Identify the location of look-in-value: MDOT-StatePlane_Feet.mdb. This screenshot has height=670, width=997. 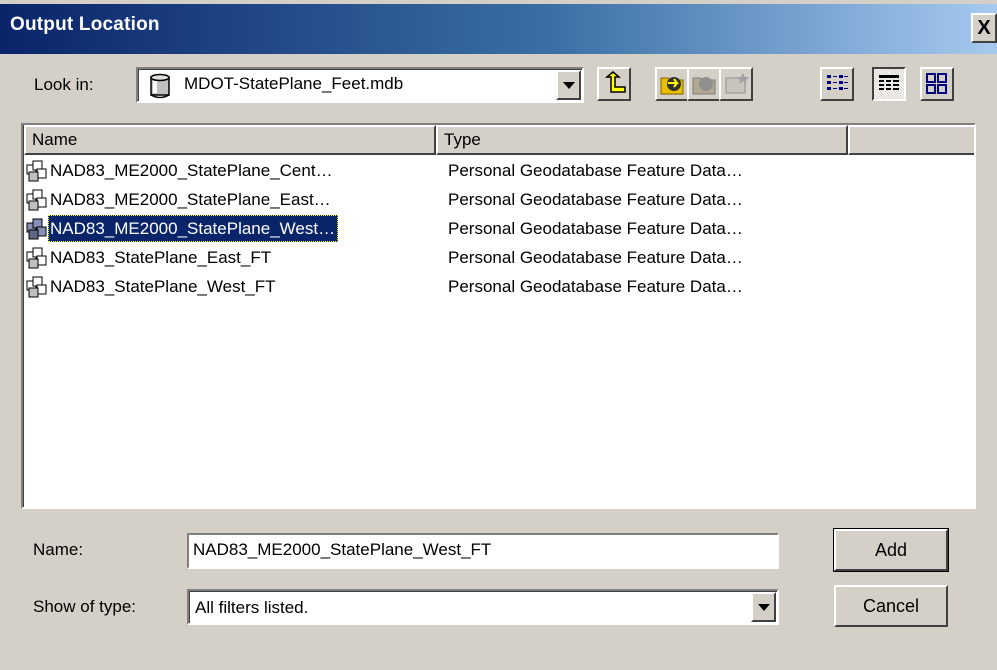
(294, 83).